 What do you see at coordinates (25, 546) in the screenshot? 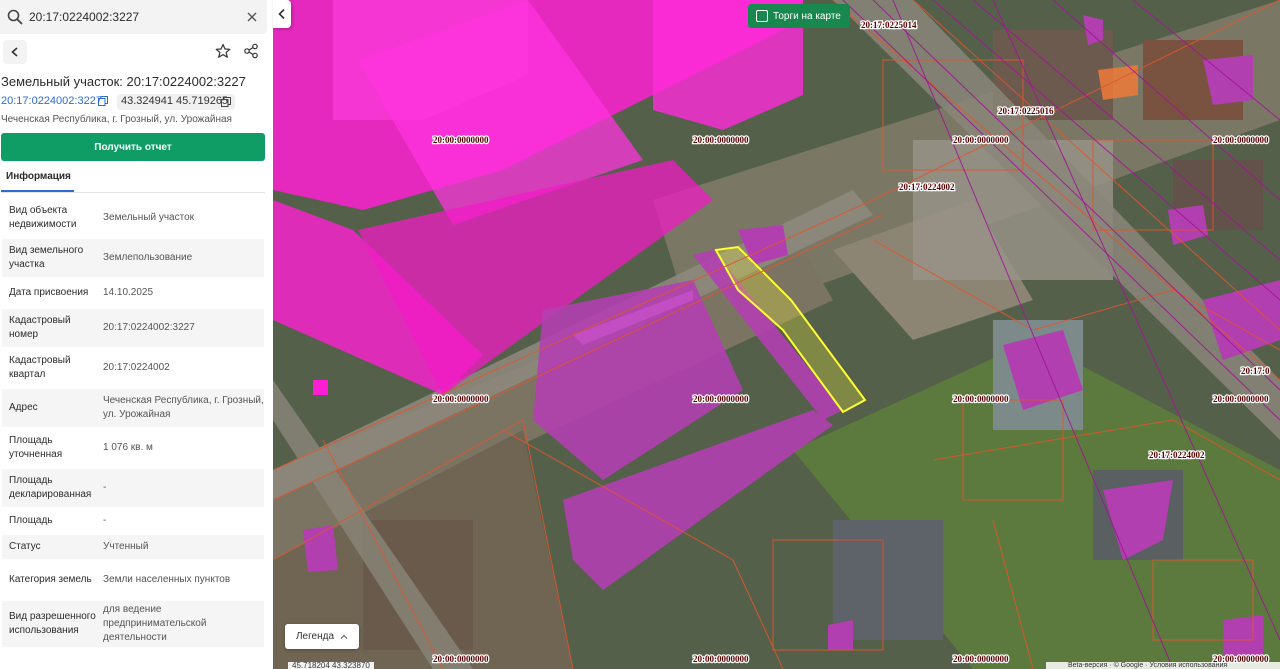
I see `property-label: Статус` at bounding box center [25, 546].